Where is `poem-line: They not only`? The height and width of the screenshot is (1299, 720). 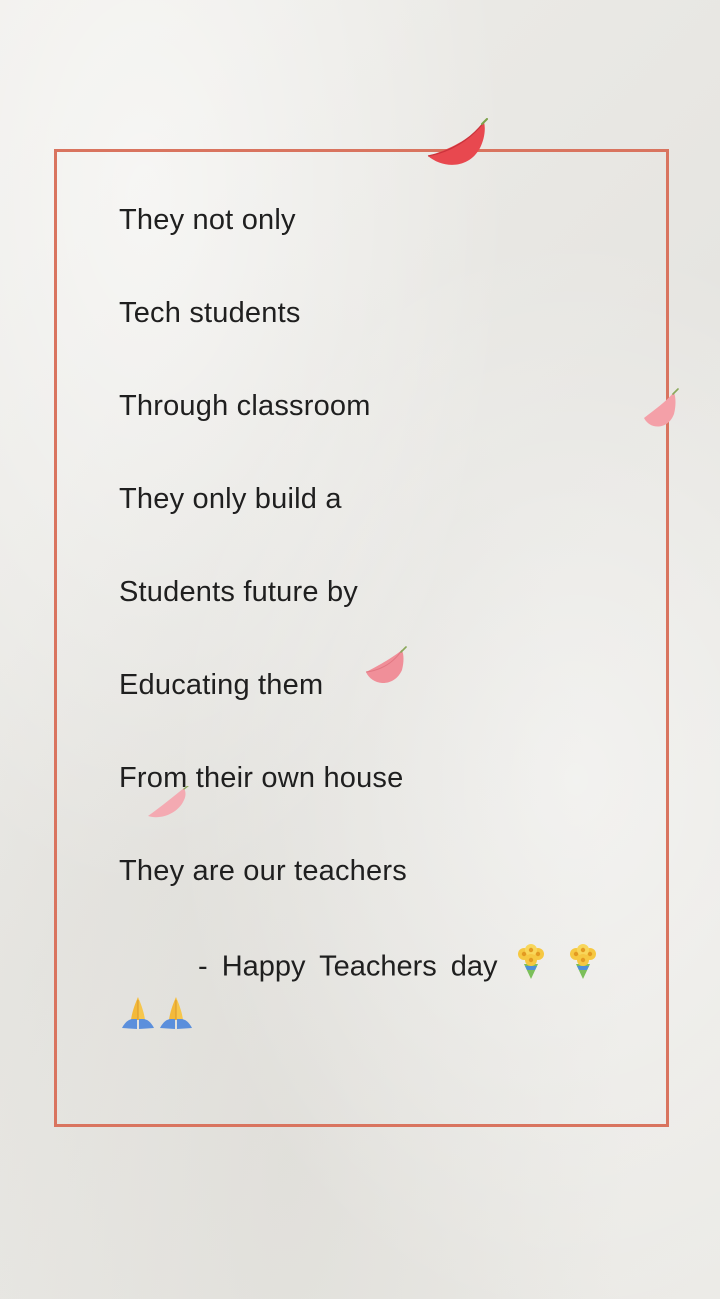
poem-line: They not only is located at coordinates (207, 220).